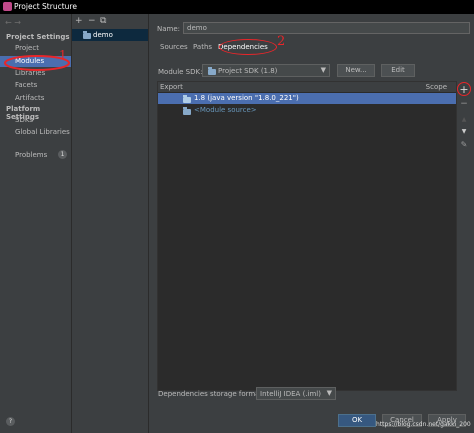 The height and width of the screenshot is (433, 474). I want to click on sidebar-item-global-libraries: Global Libraries, so click(35, 132).